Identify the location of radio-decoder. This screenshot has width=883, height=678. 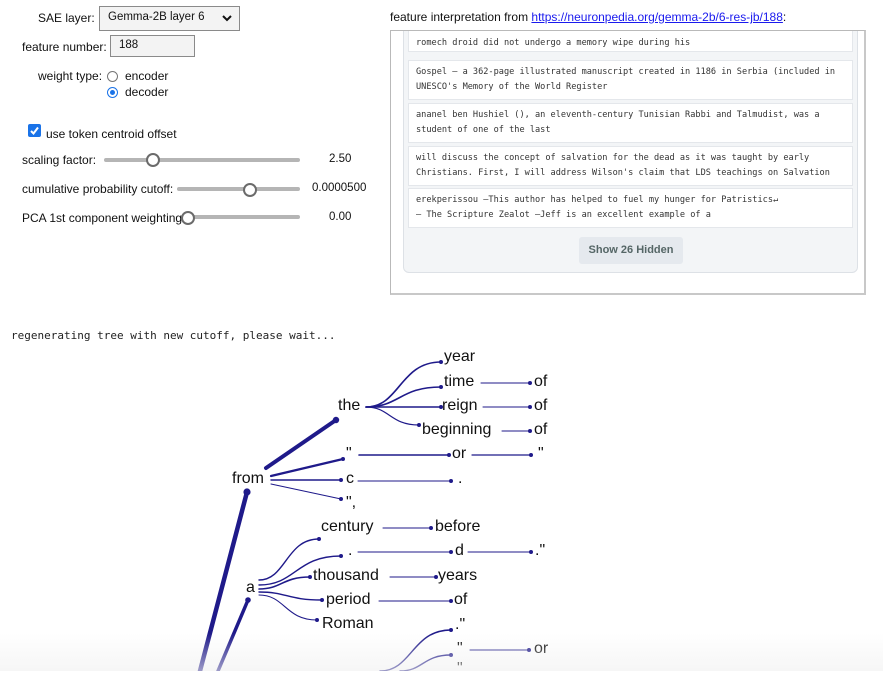
(112, 92).